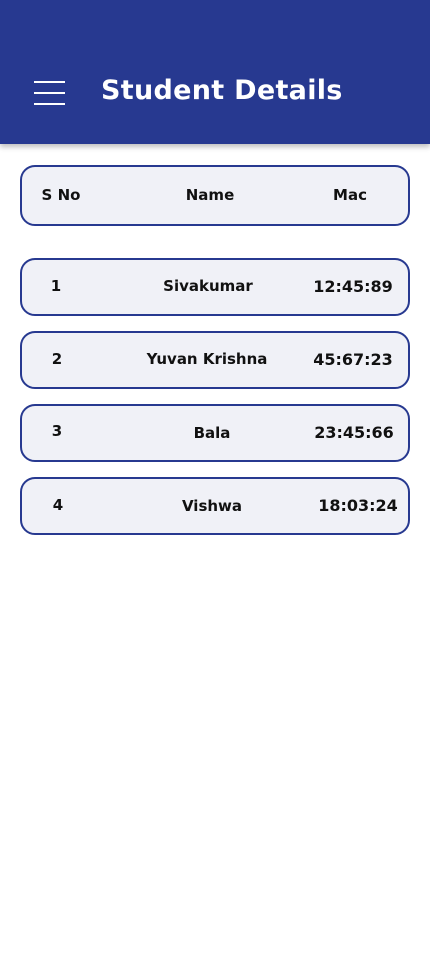  I want to click on row-mac: 45:67:23, so click(353, 359).